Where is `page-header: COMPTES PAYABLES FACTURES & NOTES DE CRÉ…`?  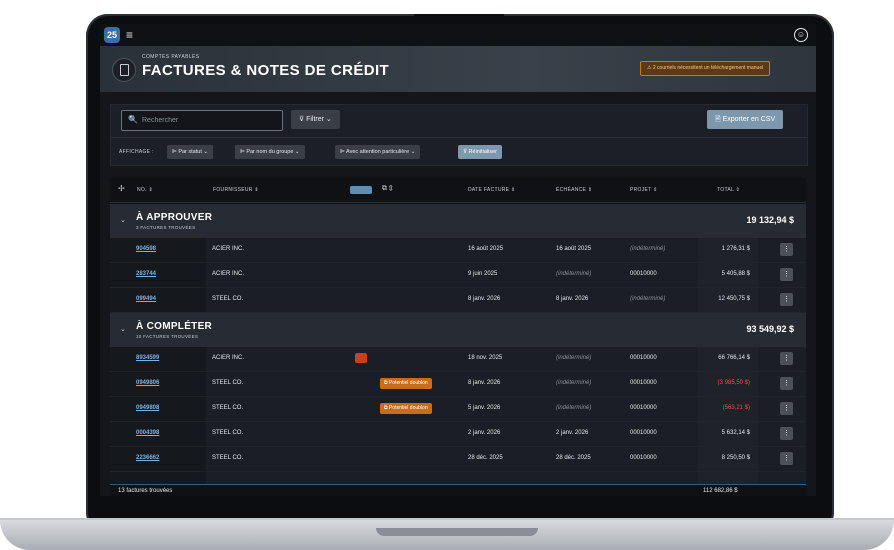 page-header: COMPTES PAYABLES FACTURES & NOTES DE CRÉ… is located at coordinates (458, 69).